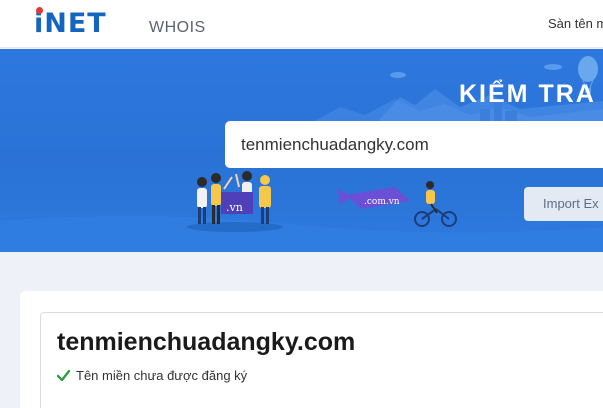 The image size is (603, 408). What do you see at coordinates (301, 233) in the screenshot?
I see `ground-shape` at bounding box center [301, 233].